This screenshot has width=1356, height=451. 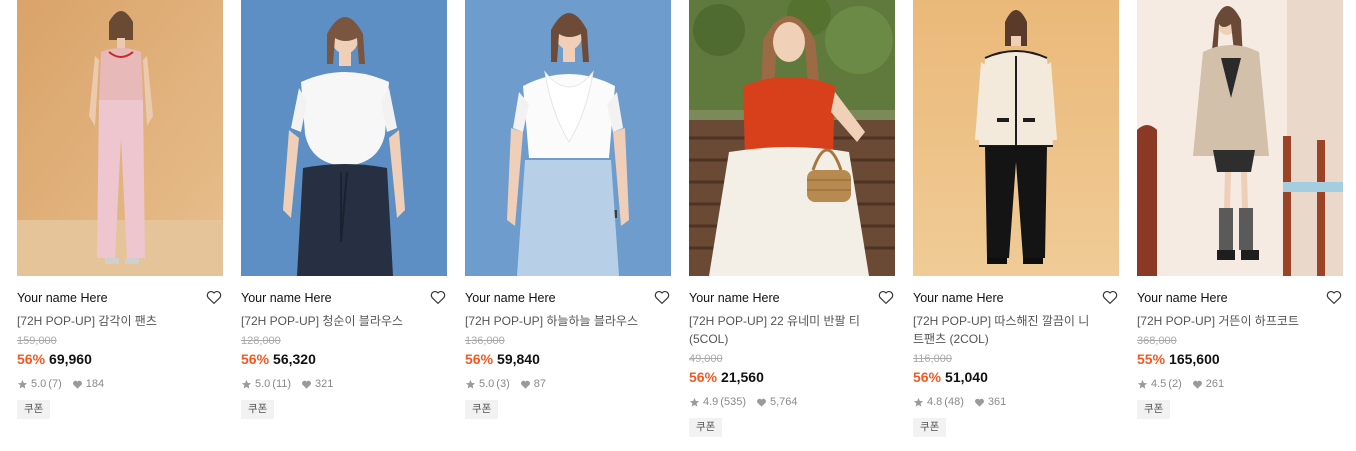 I want to click on product-title: [72H POP-UP] 하늘하늘 블라우스, so click(x=555, y=321).